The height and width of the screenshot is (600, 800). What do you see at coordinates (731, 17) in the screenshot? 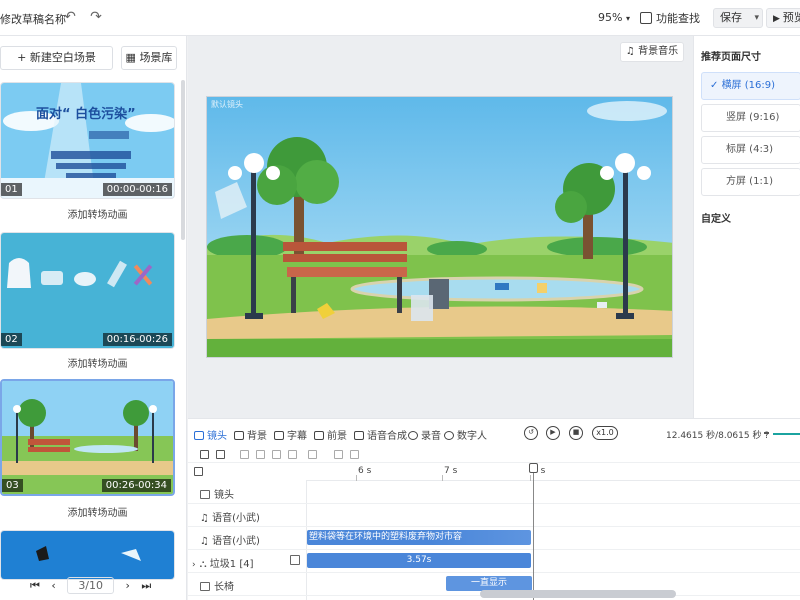
I see `save-label: 保存` at bounding box center [731, 17].